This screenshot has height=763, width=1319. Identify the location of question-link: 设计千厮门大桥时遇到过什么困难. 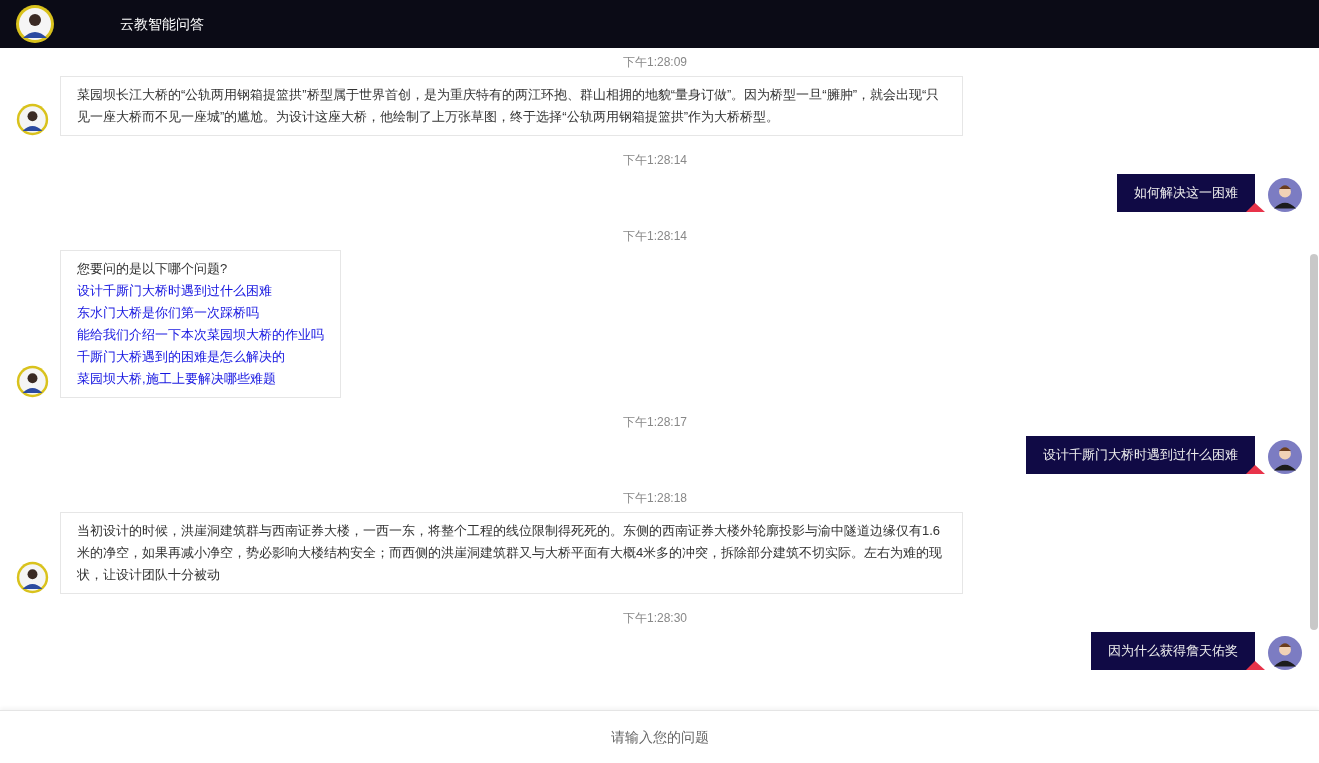
(200, 291).